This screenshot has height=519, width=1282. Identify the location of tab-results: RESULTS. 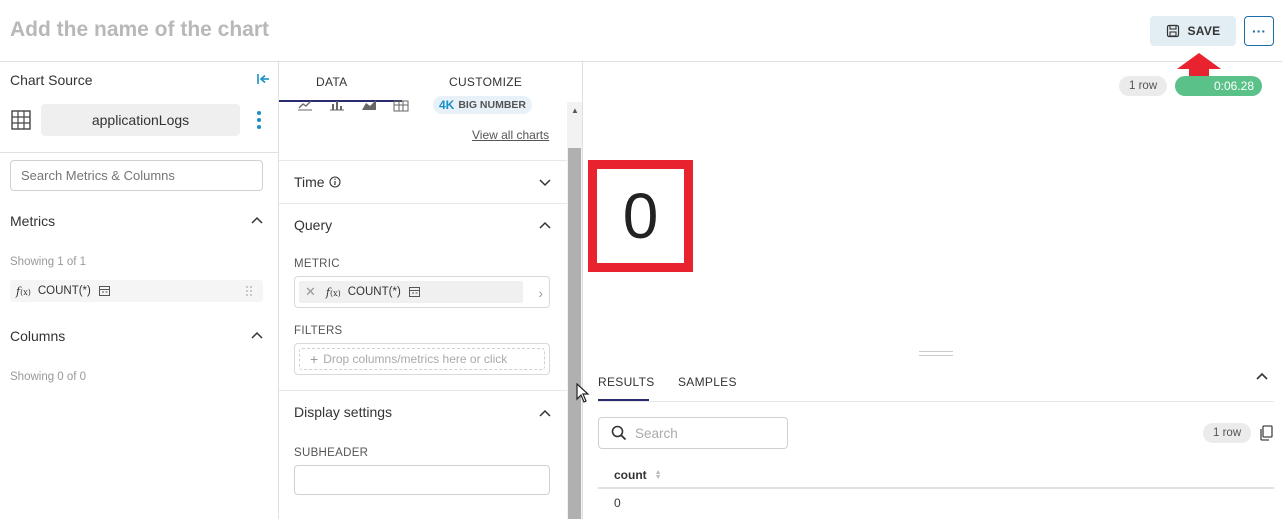
(626, 382).